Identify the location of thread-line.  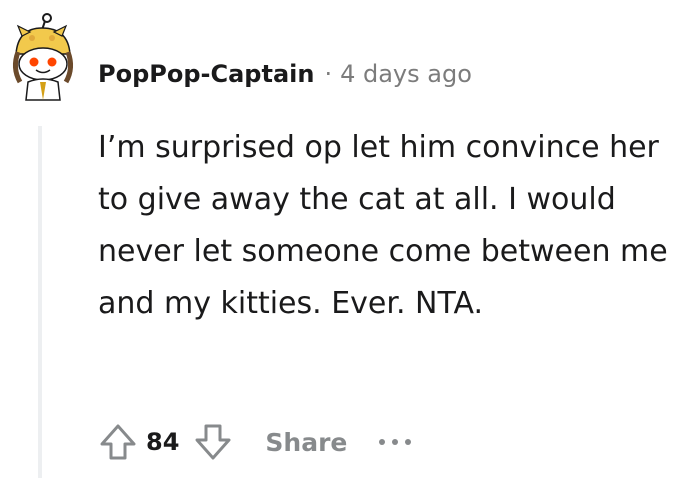
(40, 302).